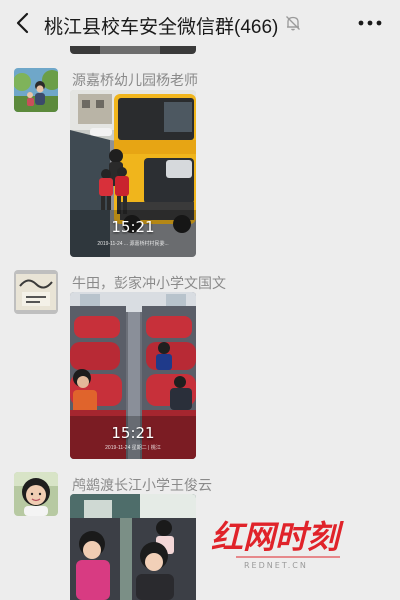  I want to click on sender-name: 源嘉桥幼儿园杨老师, so click(135, 80).